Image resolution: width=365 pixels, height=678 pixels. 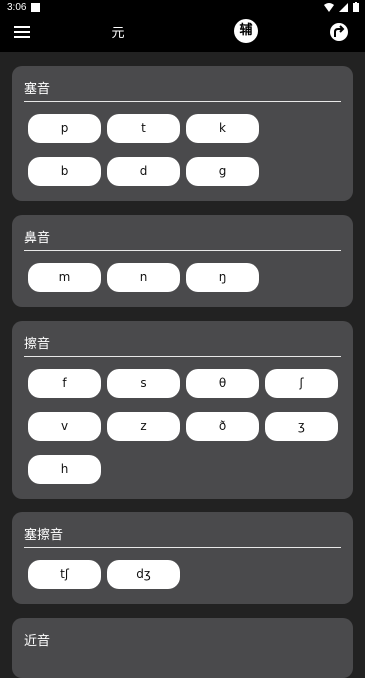 I want to click on card-approximants: 近音, so click(x=182, y=648).